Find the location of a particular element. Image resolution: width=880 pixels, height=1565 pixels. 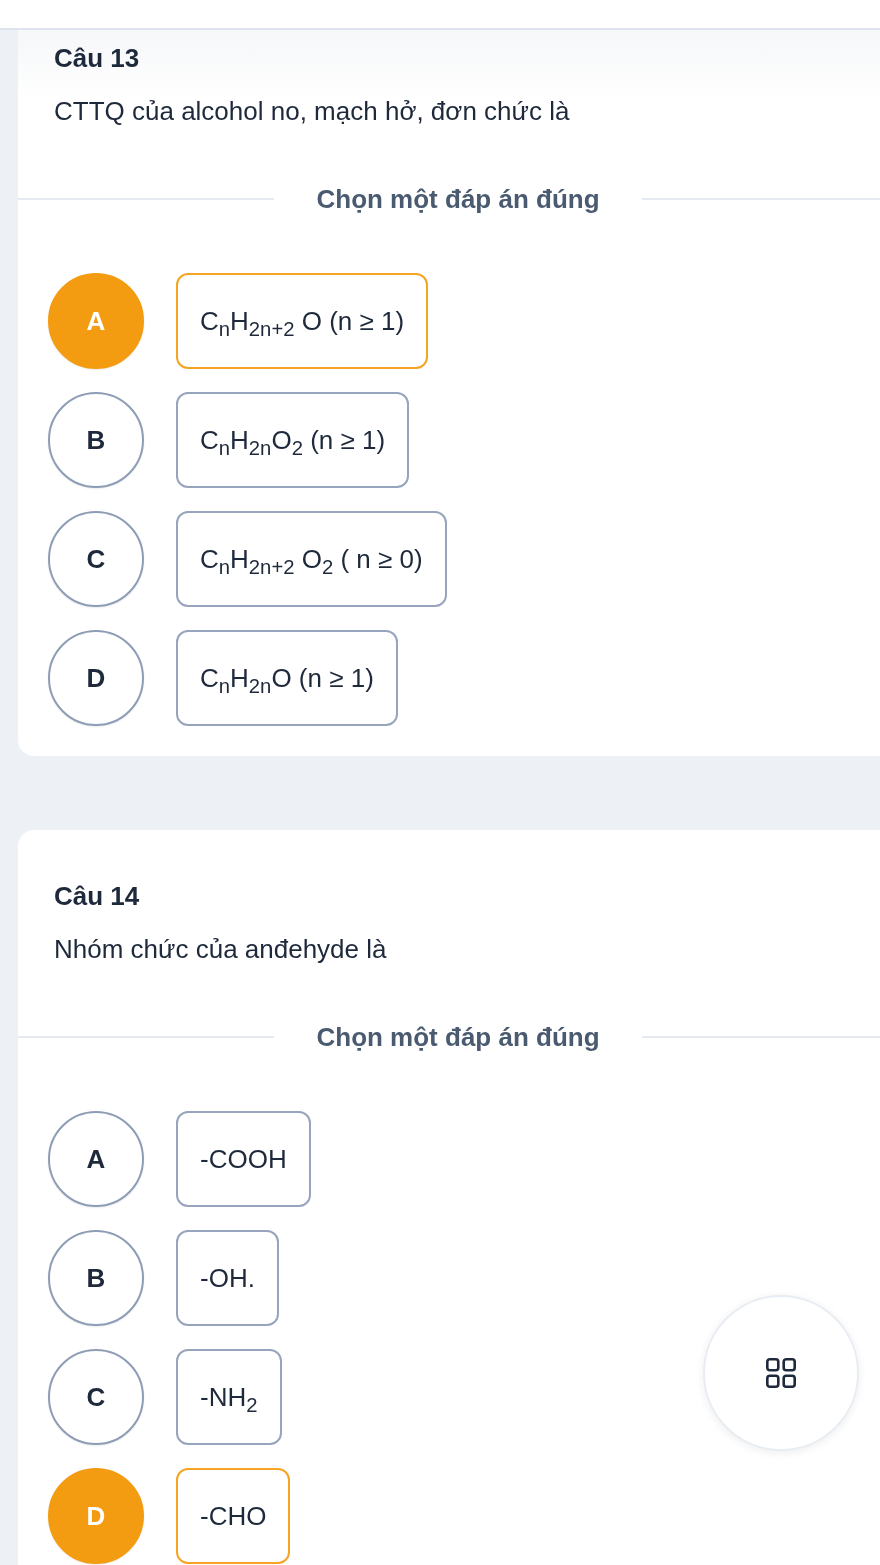

option-letter-button: D is located at coordinates (96, 678).